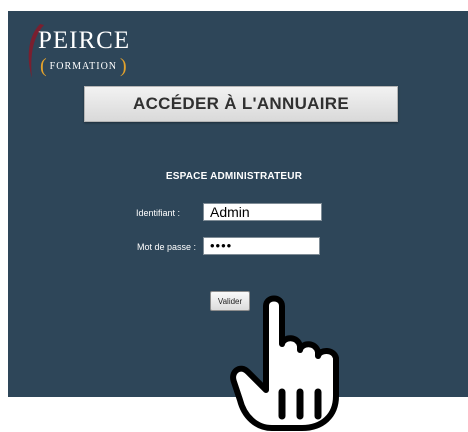  Describe the element at coordinates (261, 246) in the screenshot. I see `password-input: ••••` at that location.